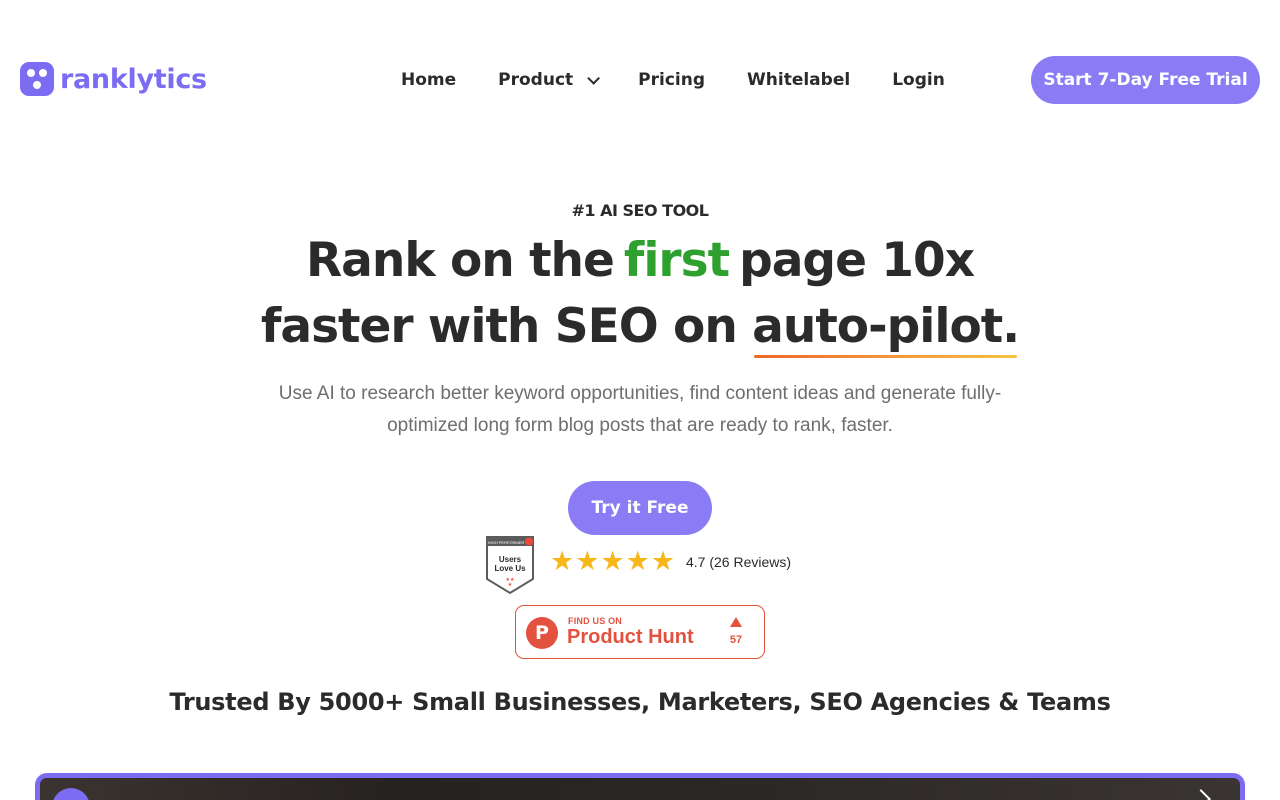 The width and height of the screenshot is (1280, 800). Describe the element at coordinates (630, 637) in the screenshot. I see `product-hunt-title: Product Hunt` at that location.